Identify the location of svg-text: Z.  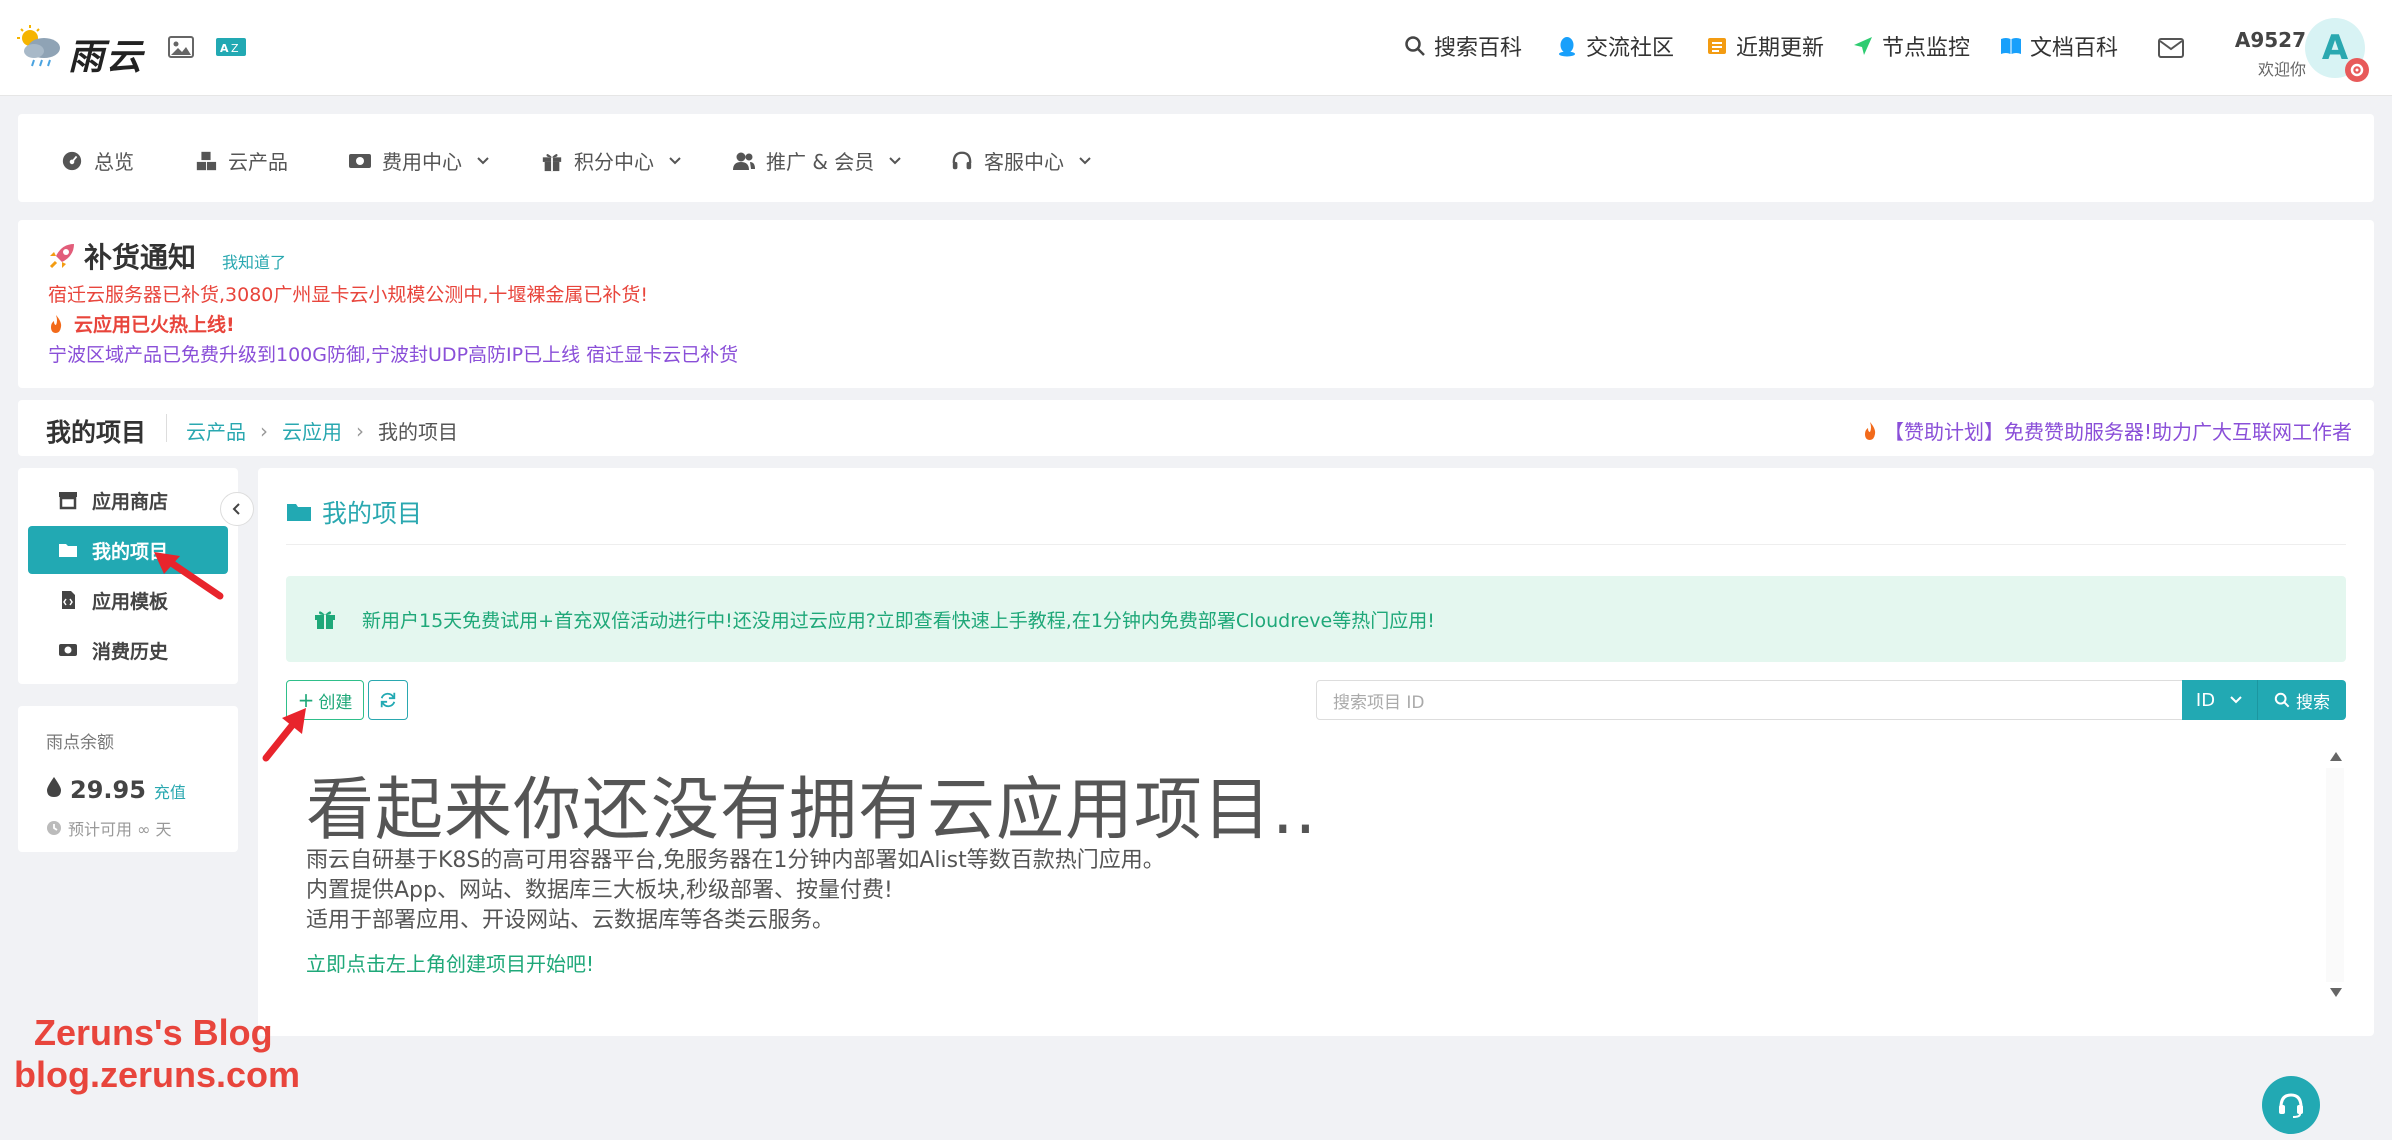
(235, 48).